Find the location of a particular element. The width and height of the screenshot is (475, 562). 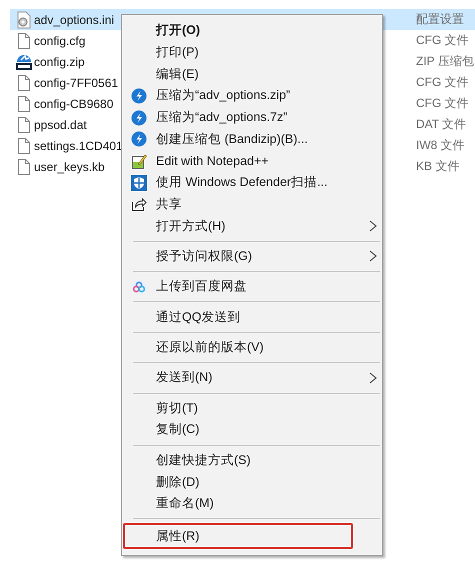

file-name: adv_options.ini is located at coordinates (74, 19).